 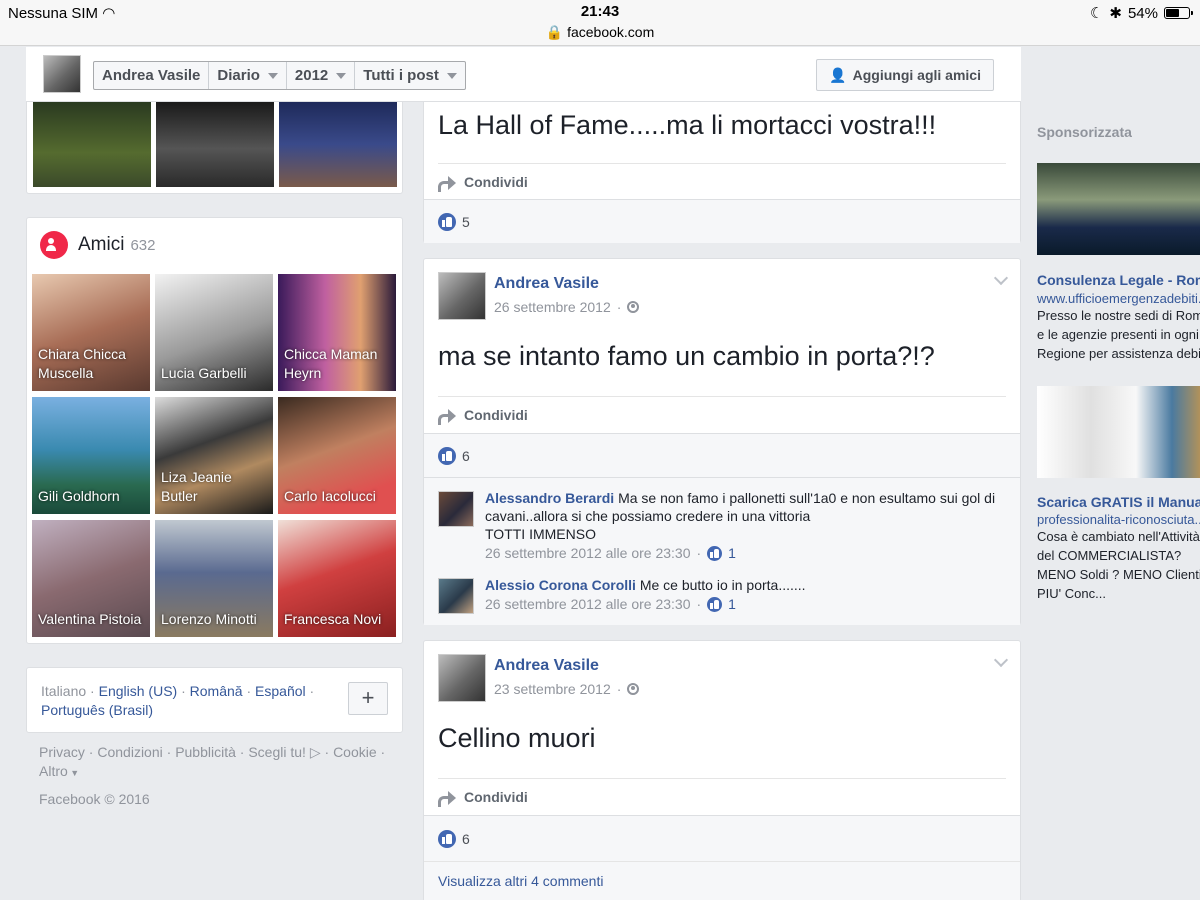 What do you see at coordinates (1118, 280) in the screenshot?
I see `ad-title: Consulenza Legale - Roma` at bounding box center [1118, 280].